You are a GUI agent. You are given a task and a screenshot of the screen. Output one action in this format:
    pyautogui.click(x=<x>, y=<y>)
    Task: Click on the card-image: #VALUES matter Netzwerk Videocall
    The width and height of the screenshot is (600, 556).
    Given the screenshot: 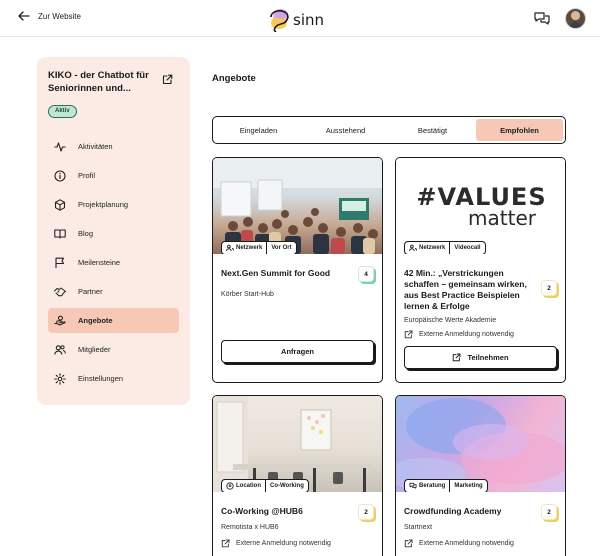 What is the action you would take?
    pyautogui.click(x=480, y=206)
    